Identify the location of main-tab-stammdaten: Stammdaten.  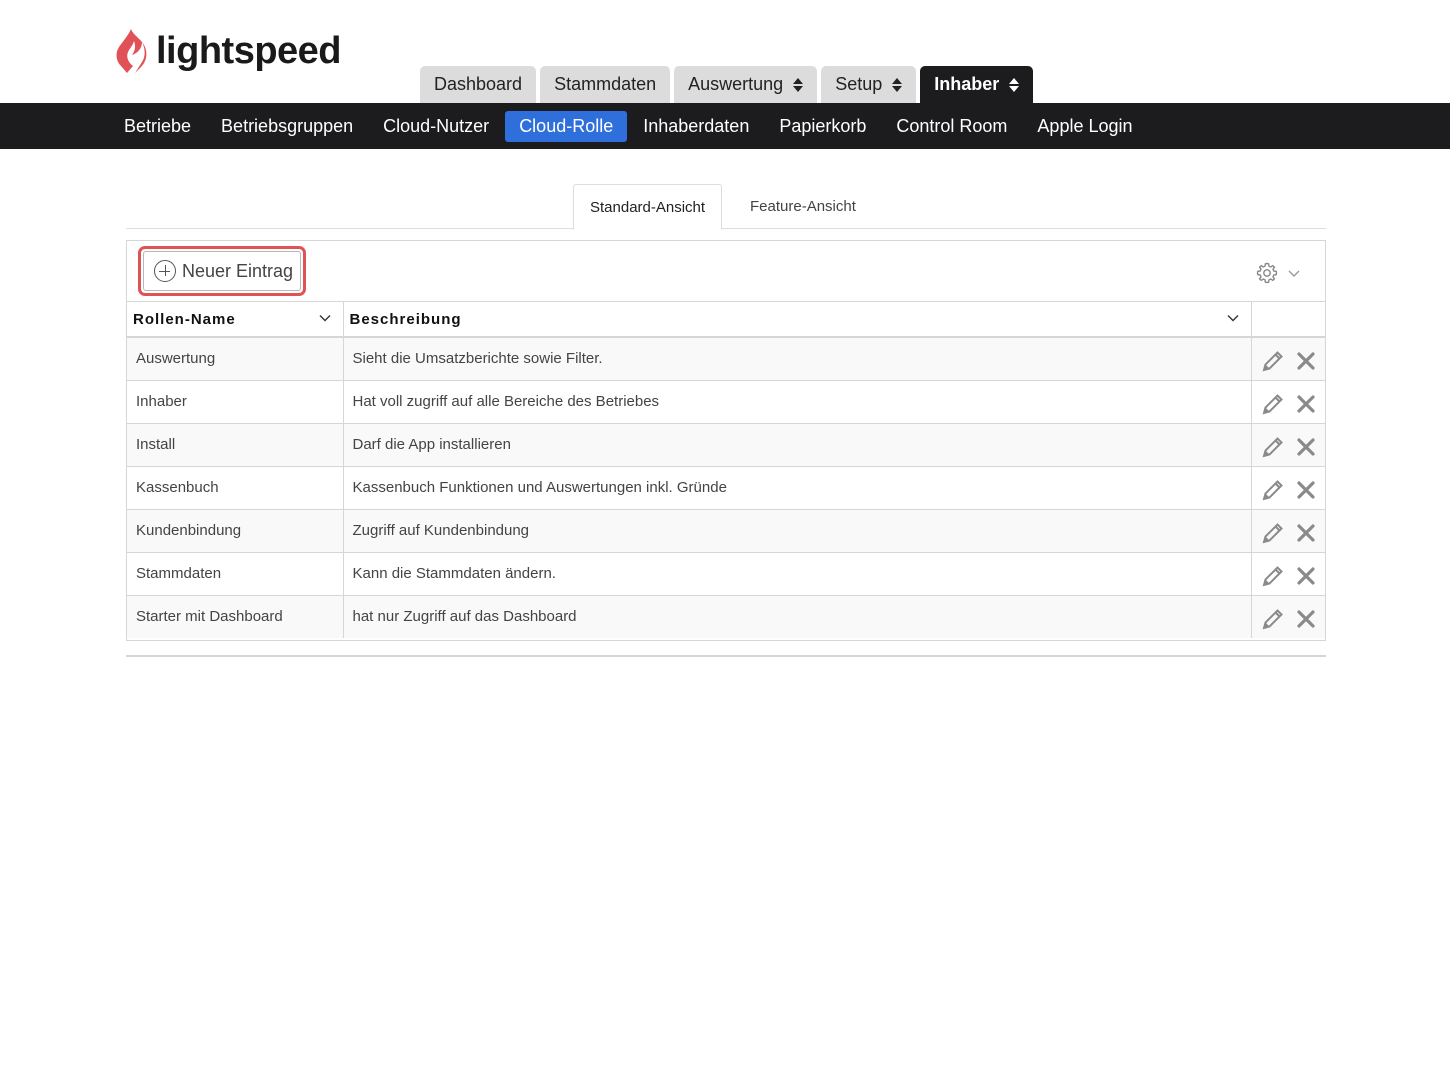
(605, 84).